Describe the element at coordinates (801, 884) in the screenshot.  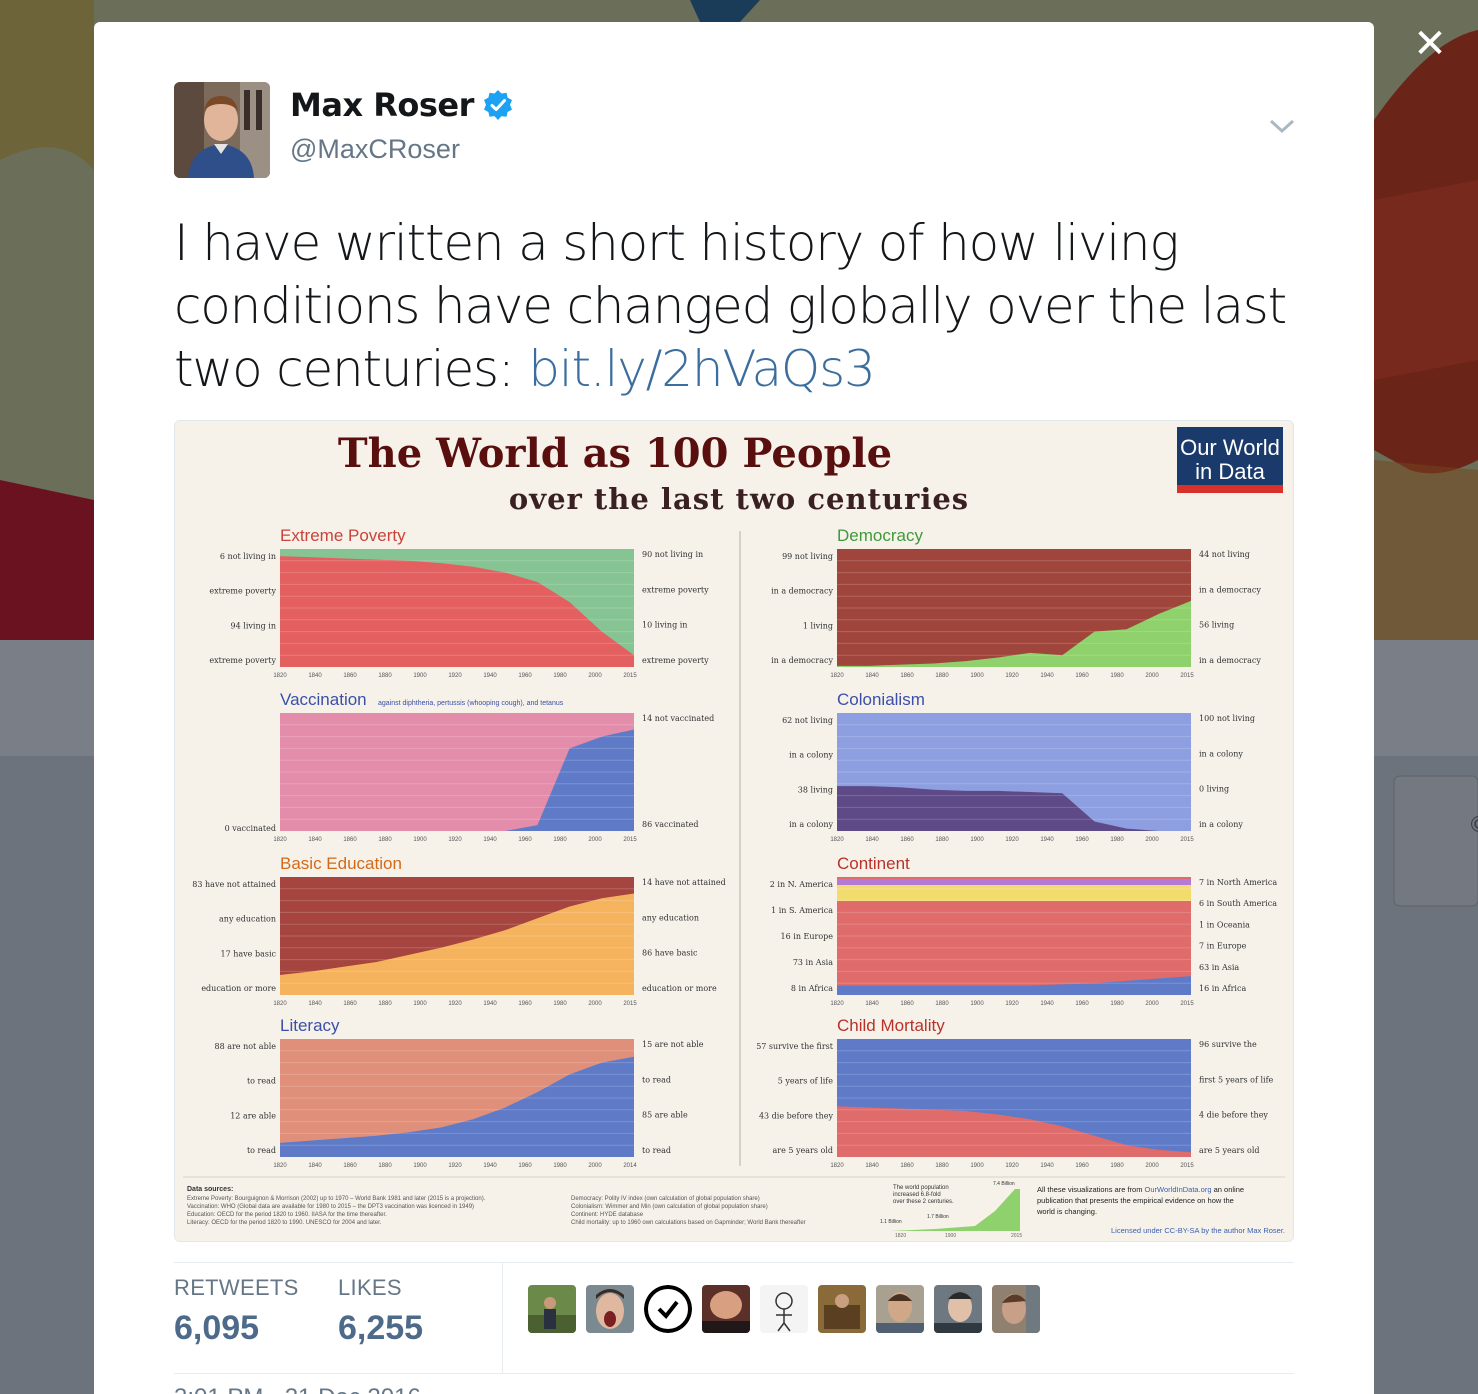
I see `panel-left-label: 2 in N. America` at that location.